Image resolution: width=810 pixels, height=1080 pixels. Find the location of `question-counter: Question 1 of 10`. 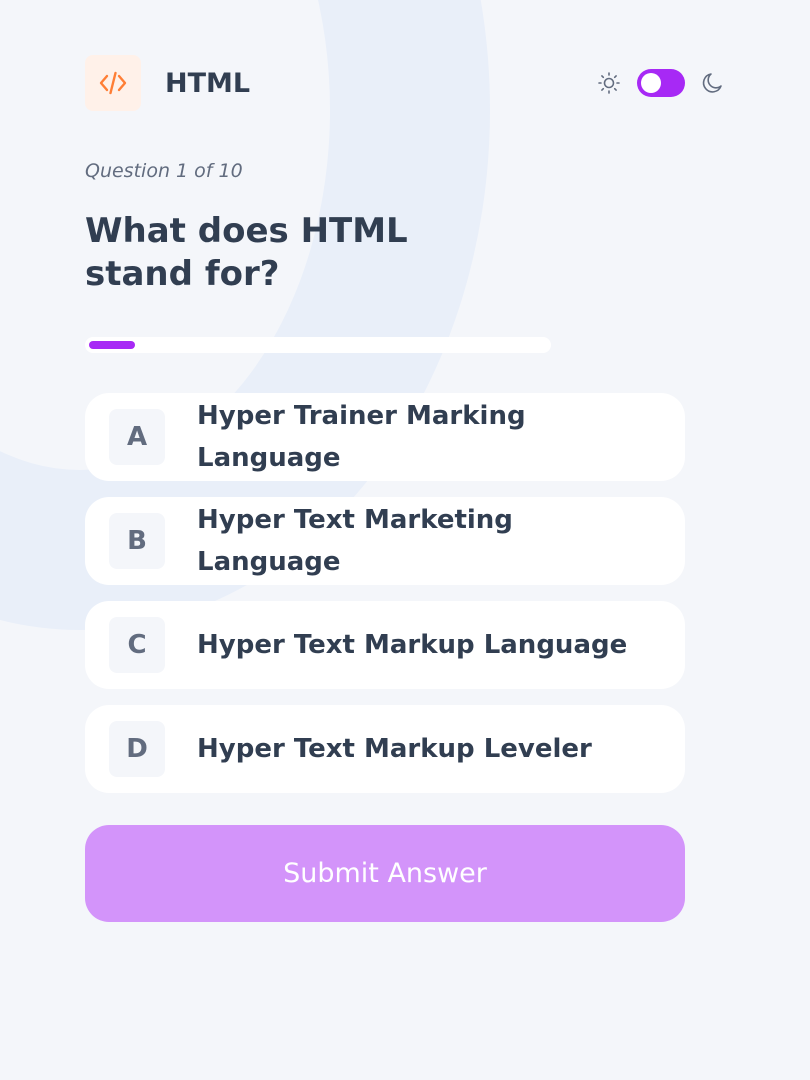

question-counter: Question 1 of 10 is located at coordinates (164, 171).